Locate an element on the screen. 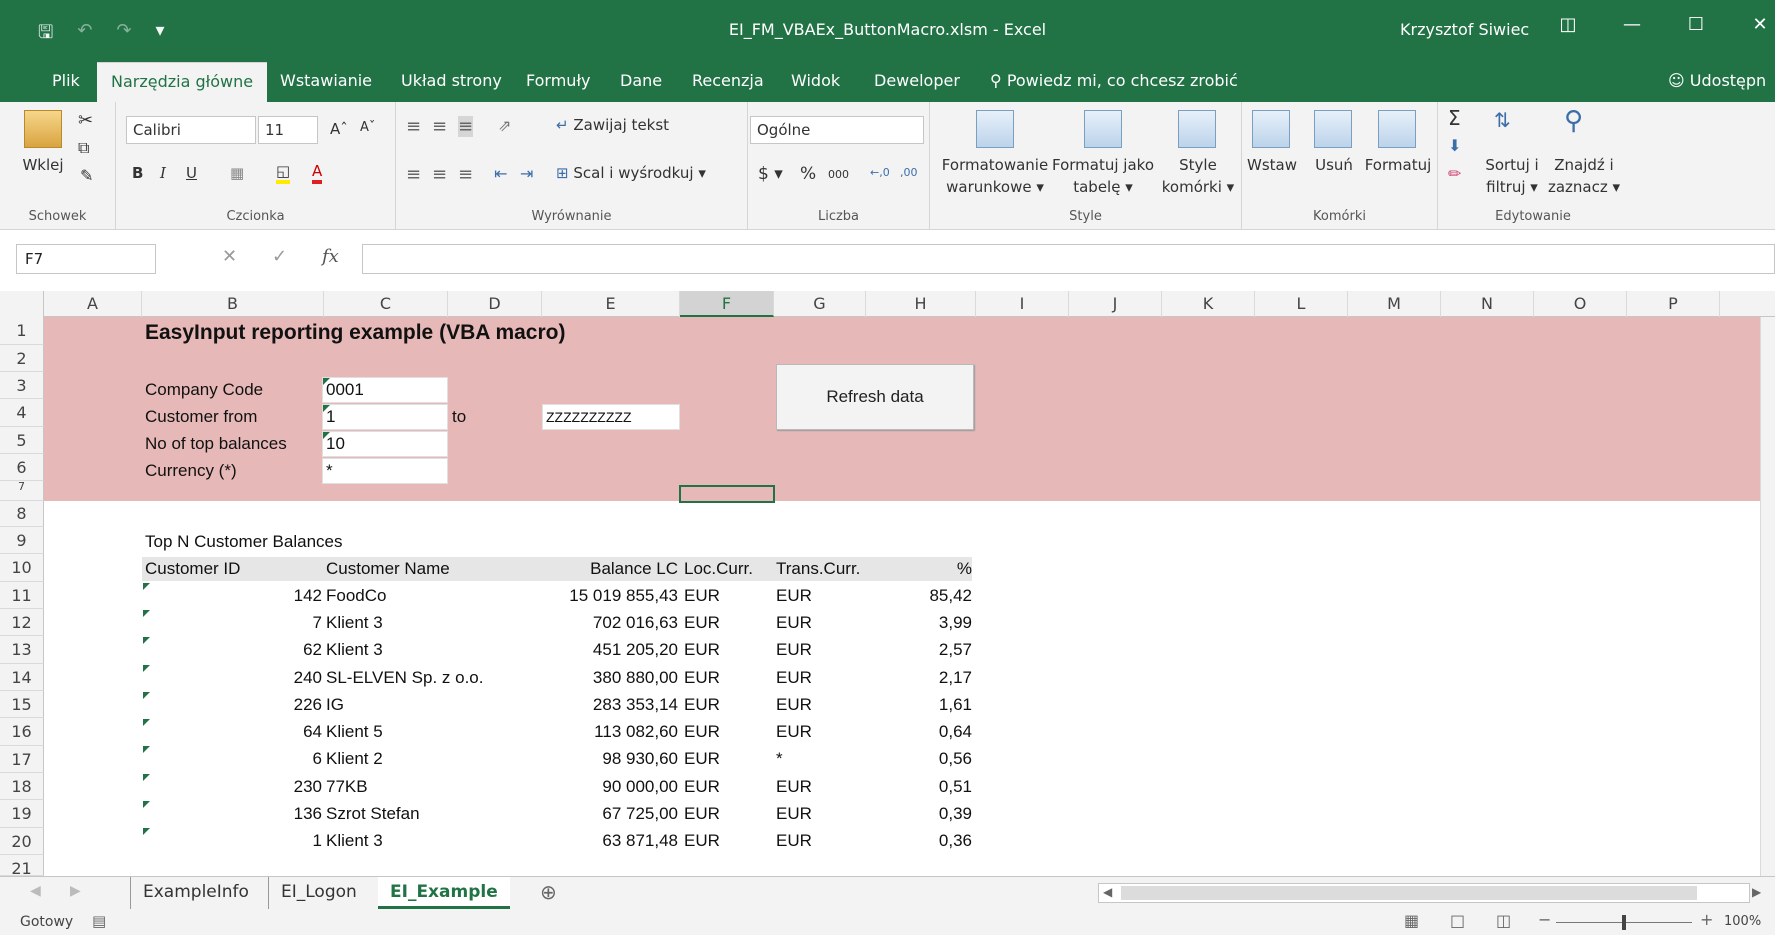  wrap-text-button: ↵ Zawijaj tekst is located at coordinates (612, 125).